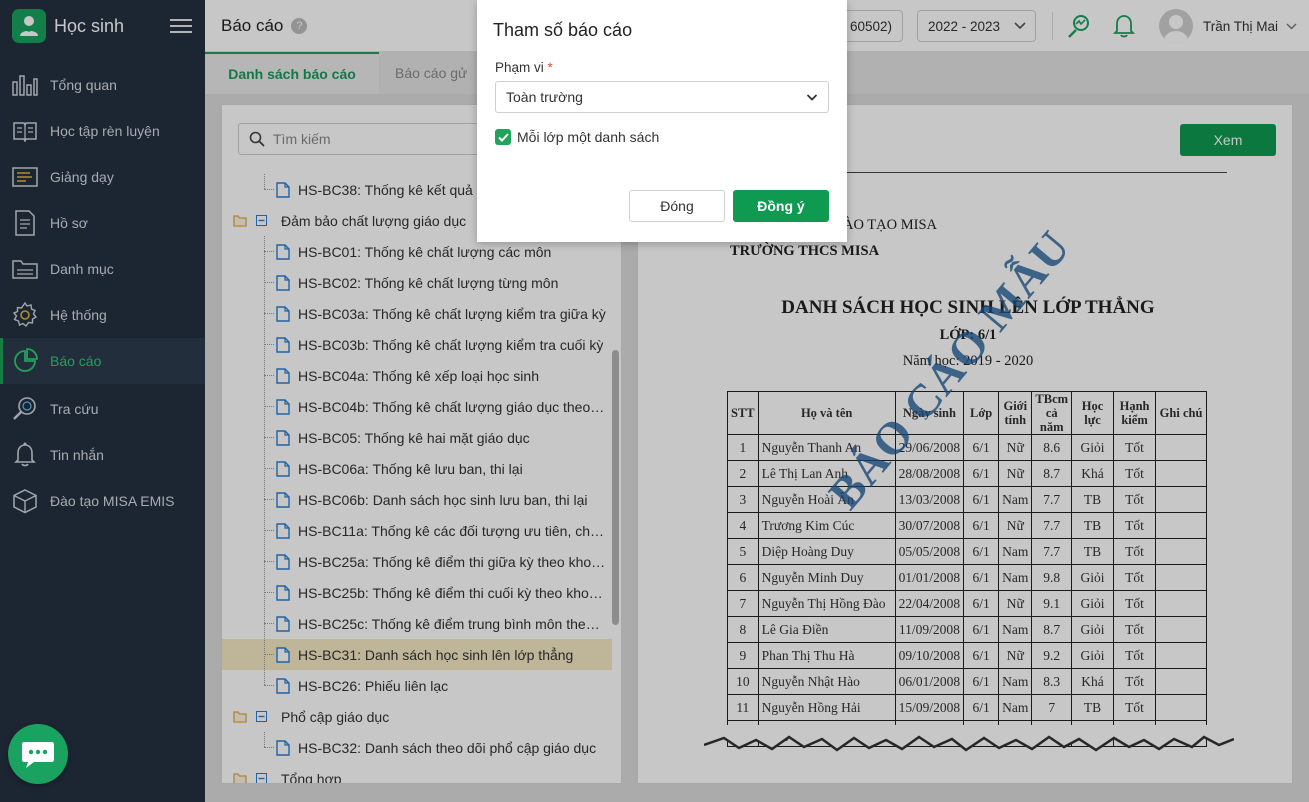  I want to click on scope-label: Phạm vi *, so click(524, 67).